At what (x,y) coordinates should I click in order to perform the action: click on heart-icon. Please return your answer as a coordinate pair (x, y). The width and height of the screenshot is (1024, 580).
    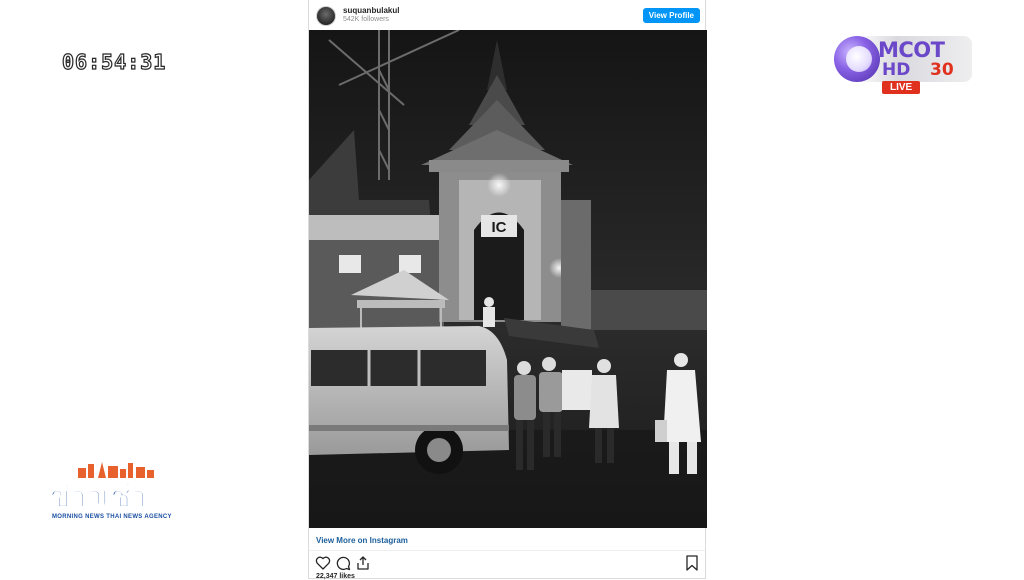
    Looking at the image, I should click on (323, 563).